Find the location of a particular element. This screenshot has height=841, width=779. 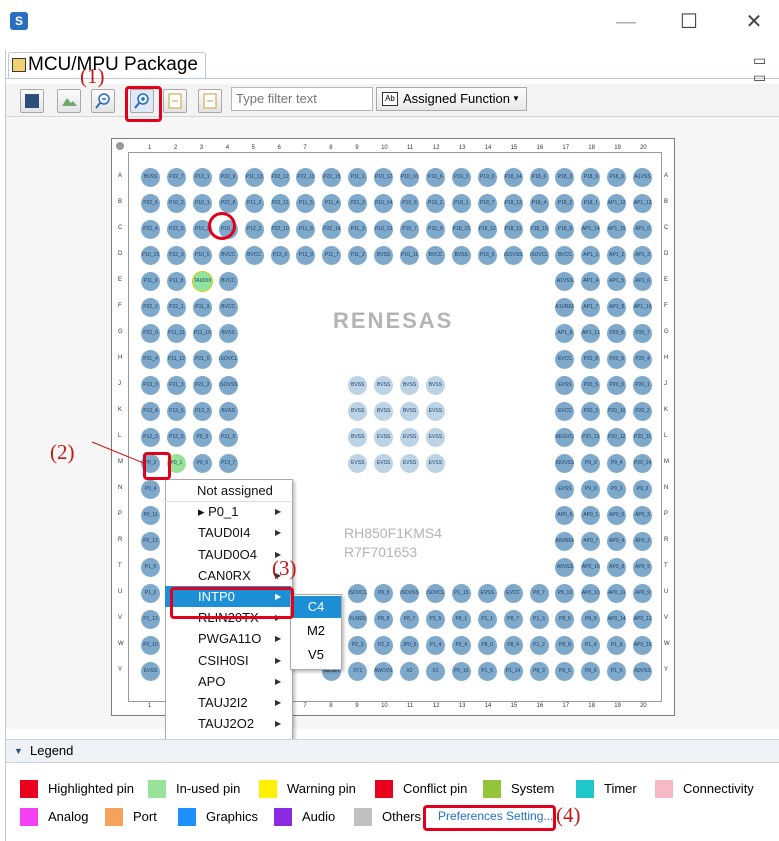

pin-A16: P18_6 is located at coordinates (539, 177).